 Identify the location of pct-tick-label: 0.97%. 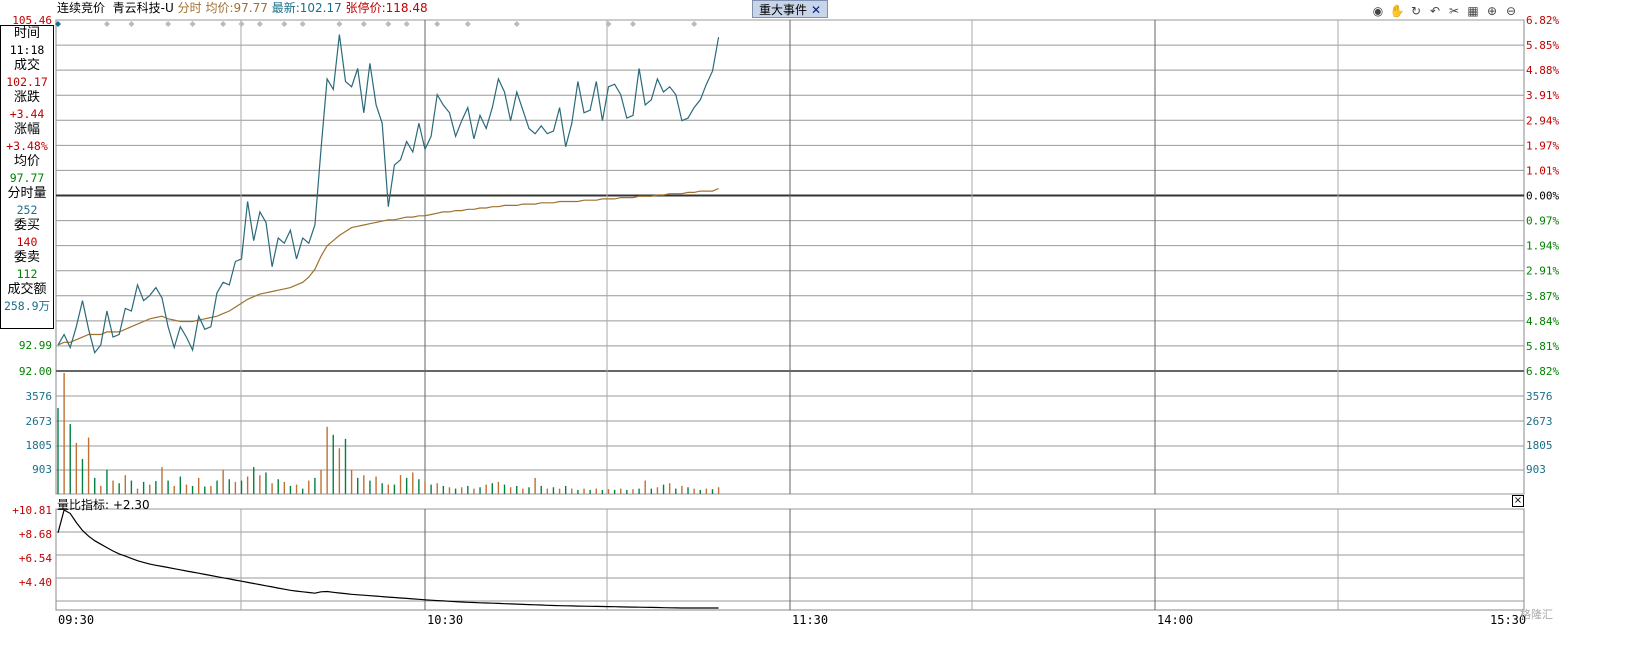
(1542, 221).